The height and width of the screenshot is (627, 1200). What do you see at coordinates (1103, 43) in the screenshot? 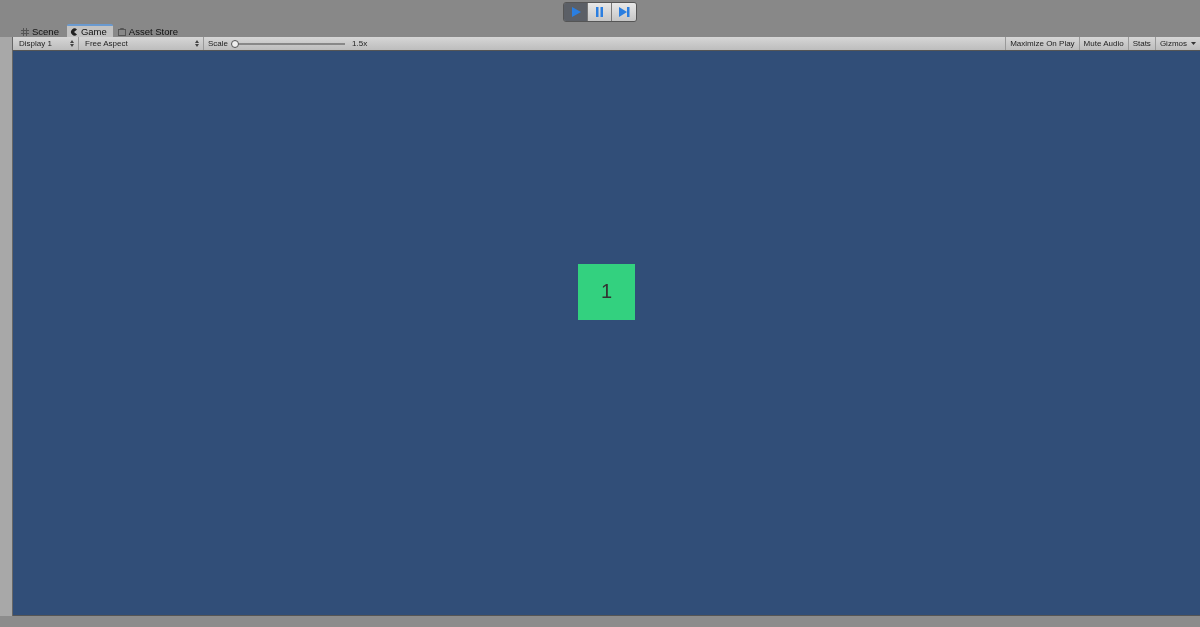
I see `toolbar-button: Mute Audio` at bounding box center [1103, 43].